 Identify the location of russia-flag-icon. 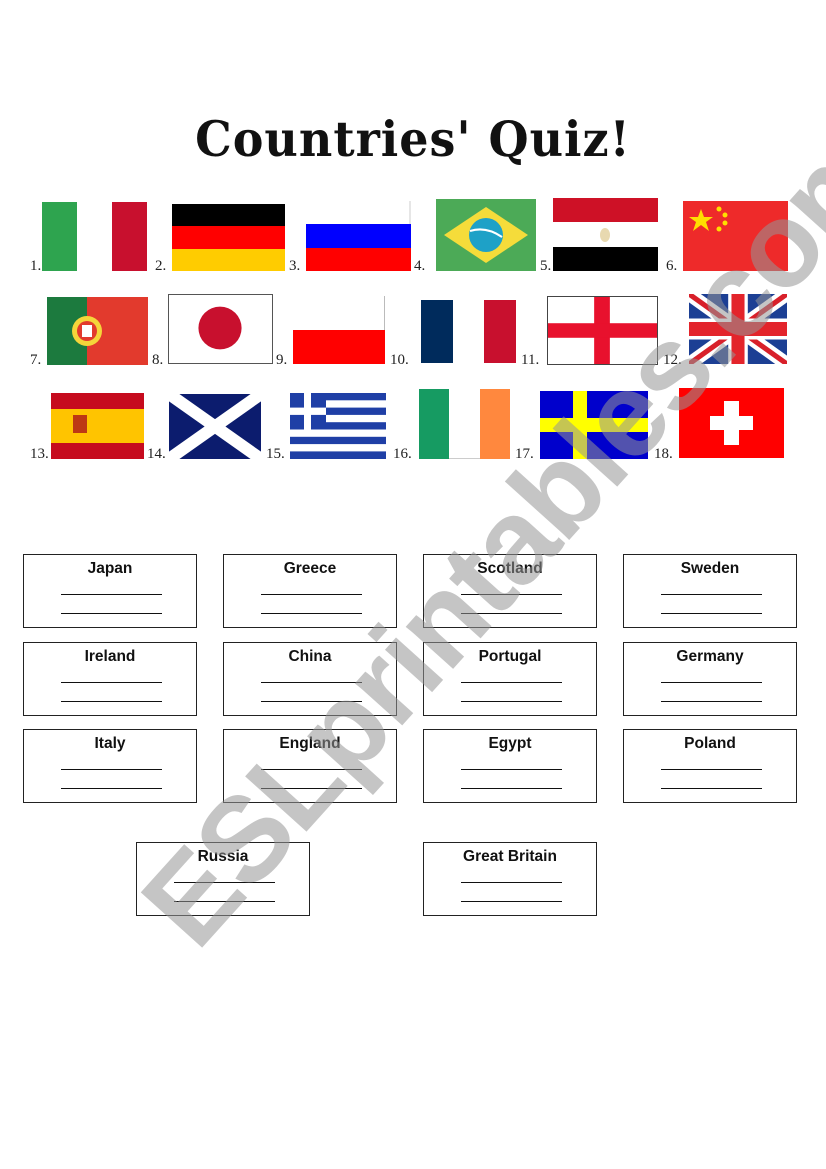
(358, 236).